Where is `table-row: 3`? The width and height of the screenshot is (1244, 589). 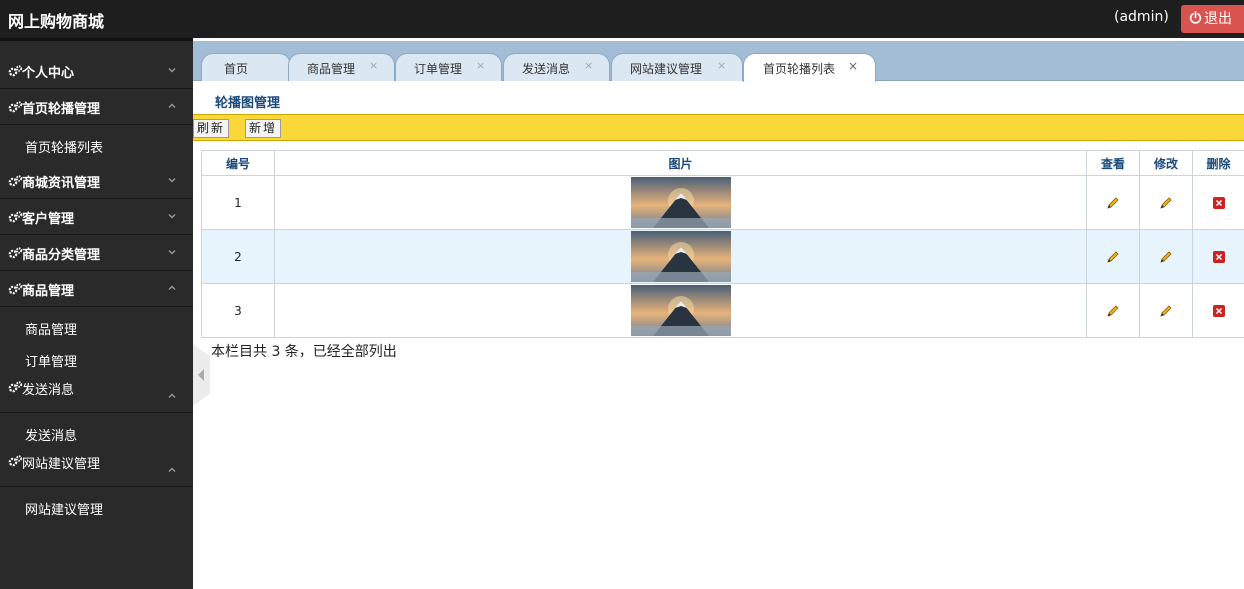 table-row: 3 is located at coordinates (722, 310).